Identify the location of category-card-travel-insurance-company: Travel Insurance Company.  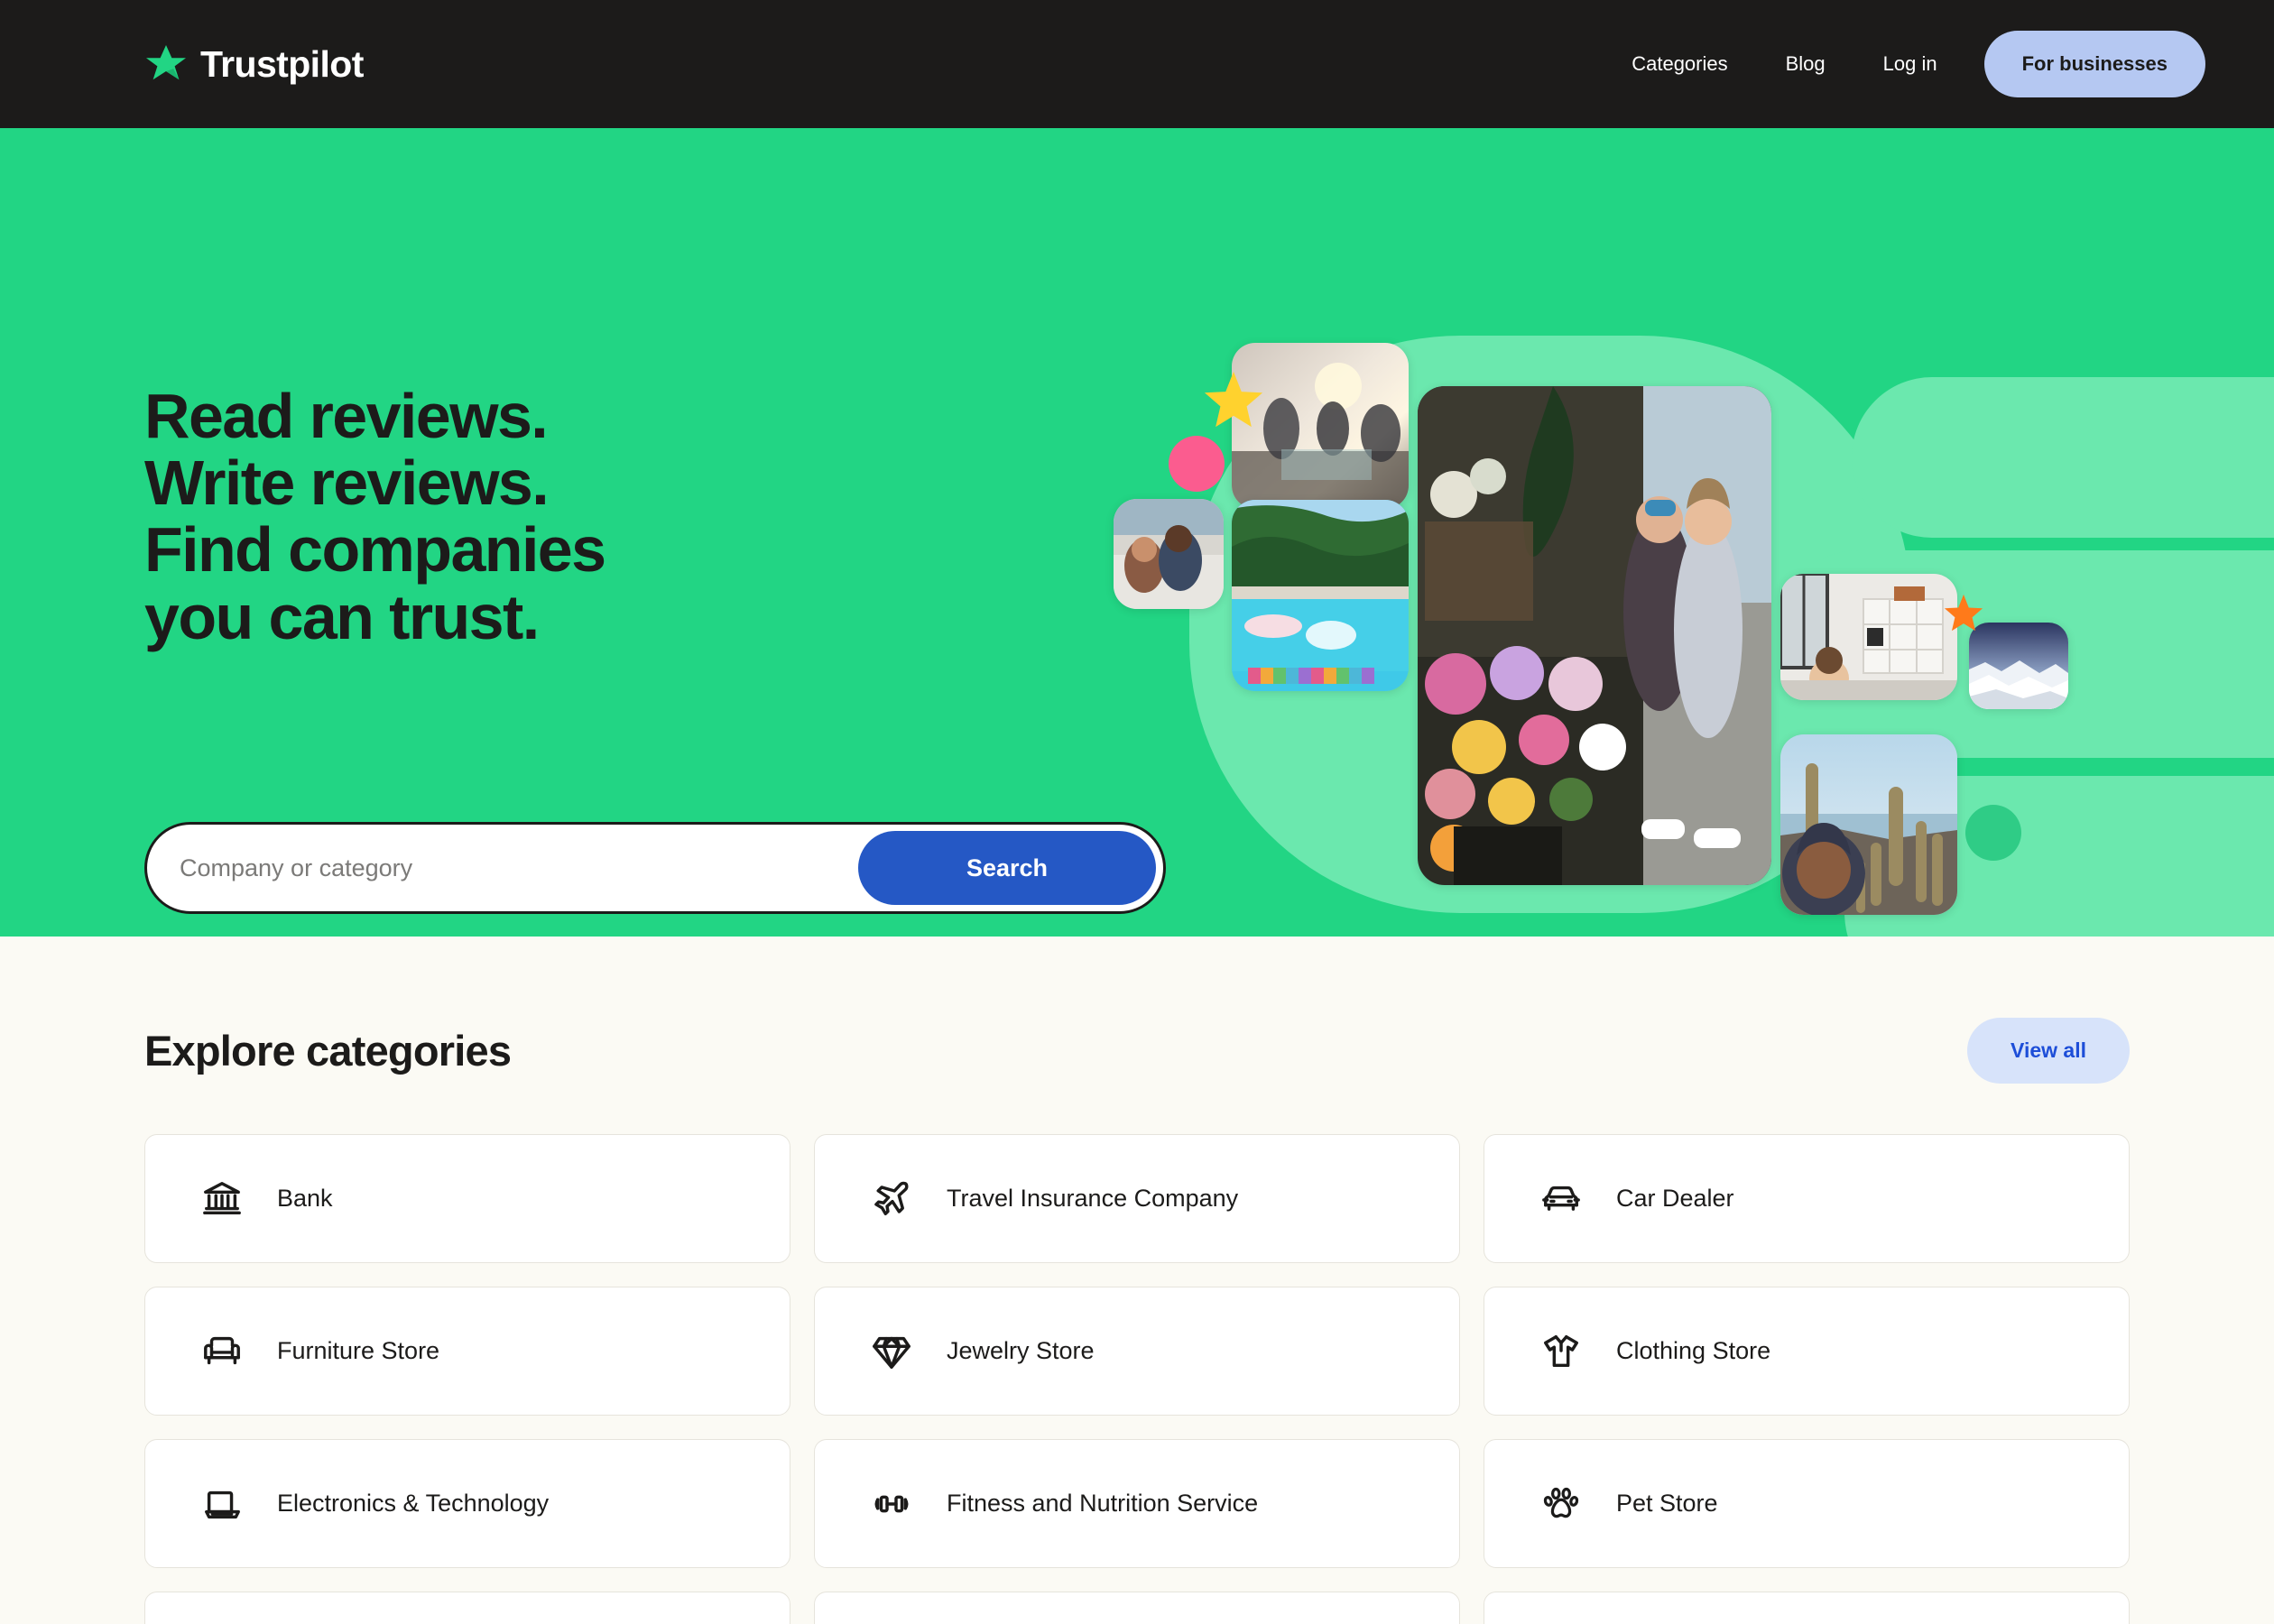
(1137, 1199).